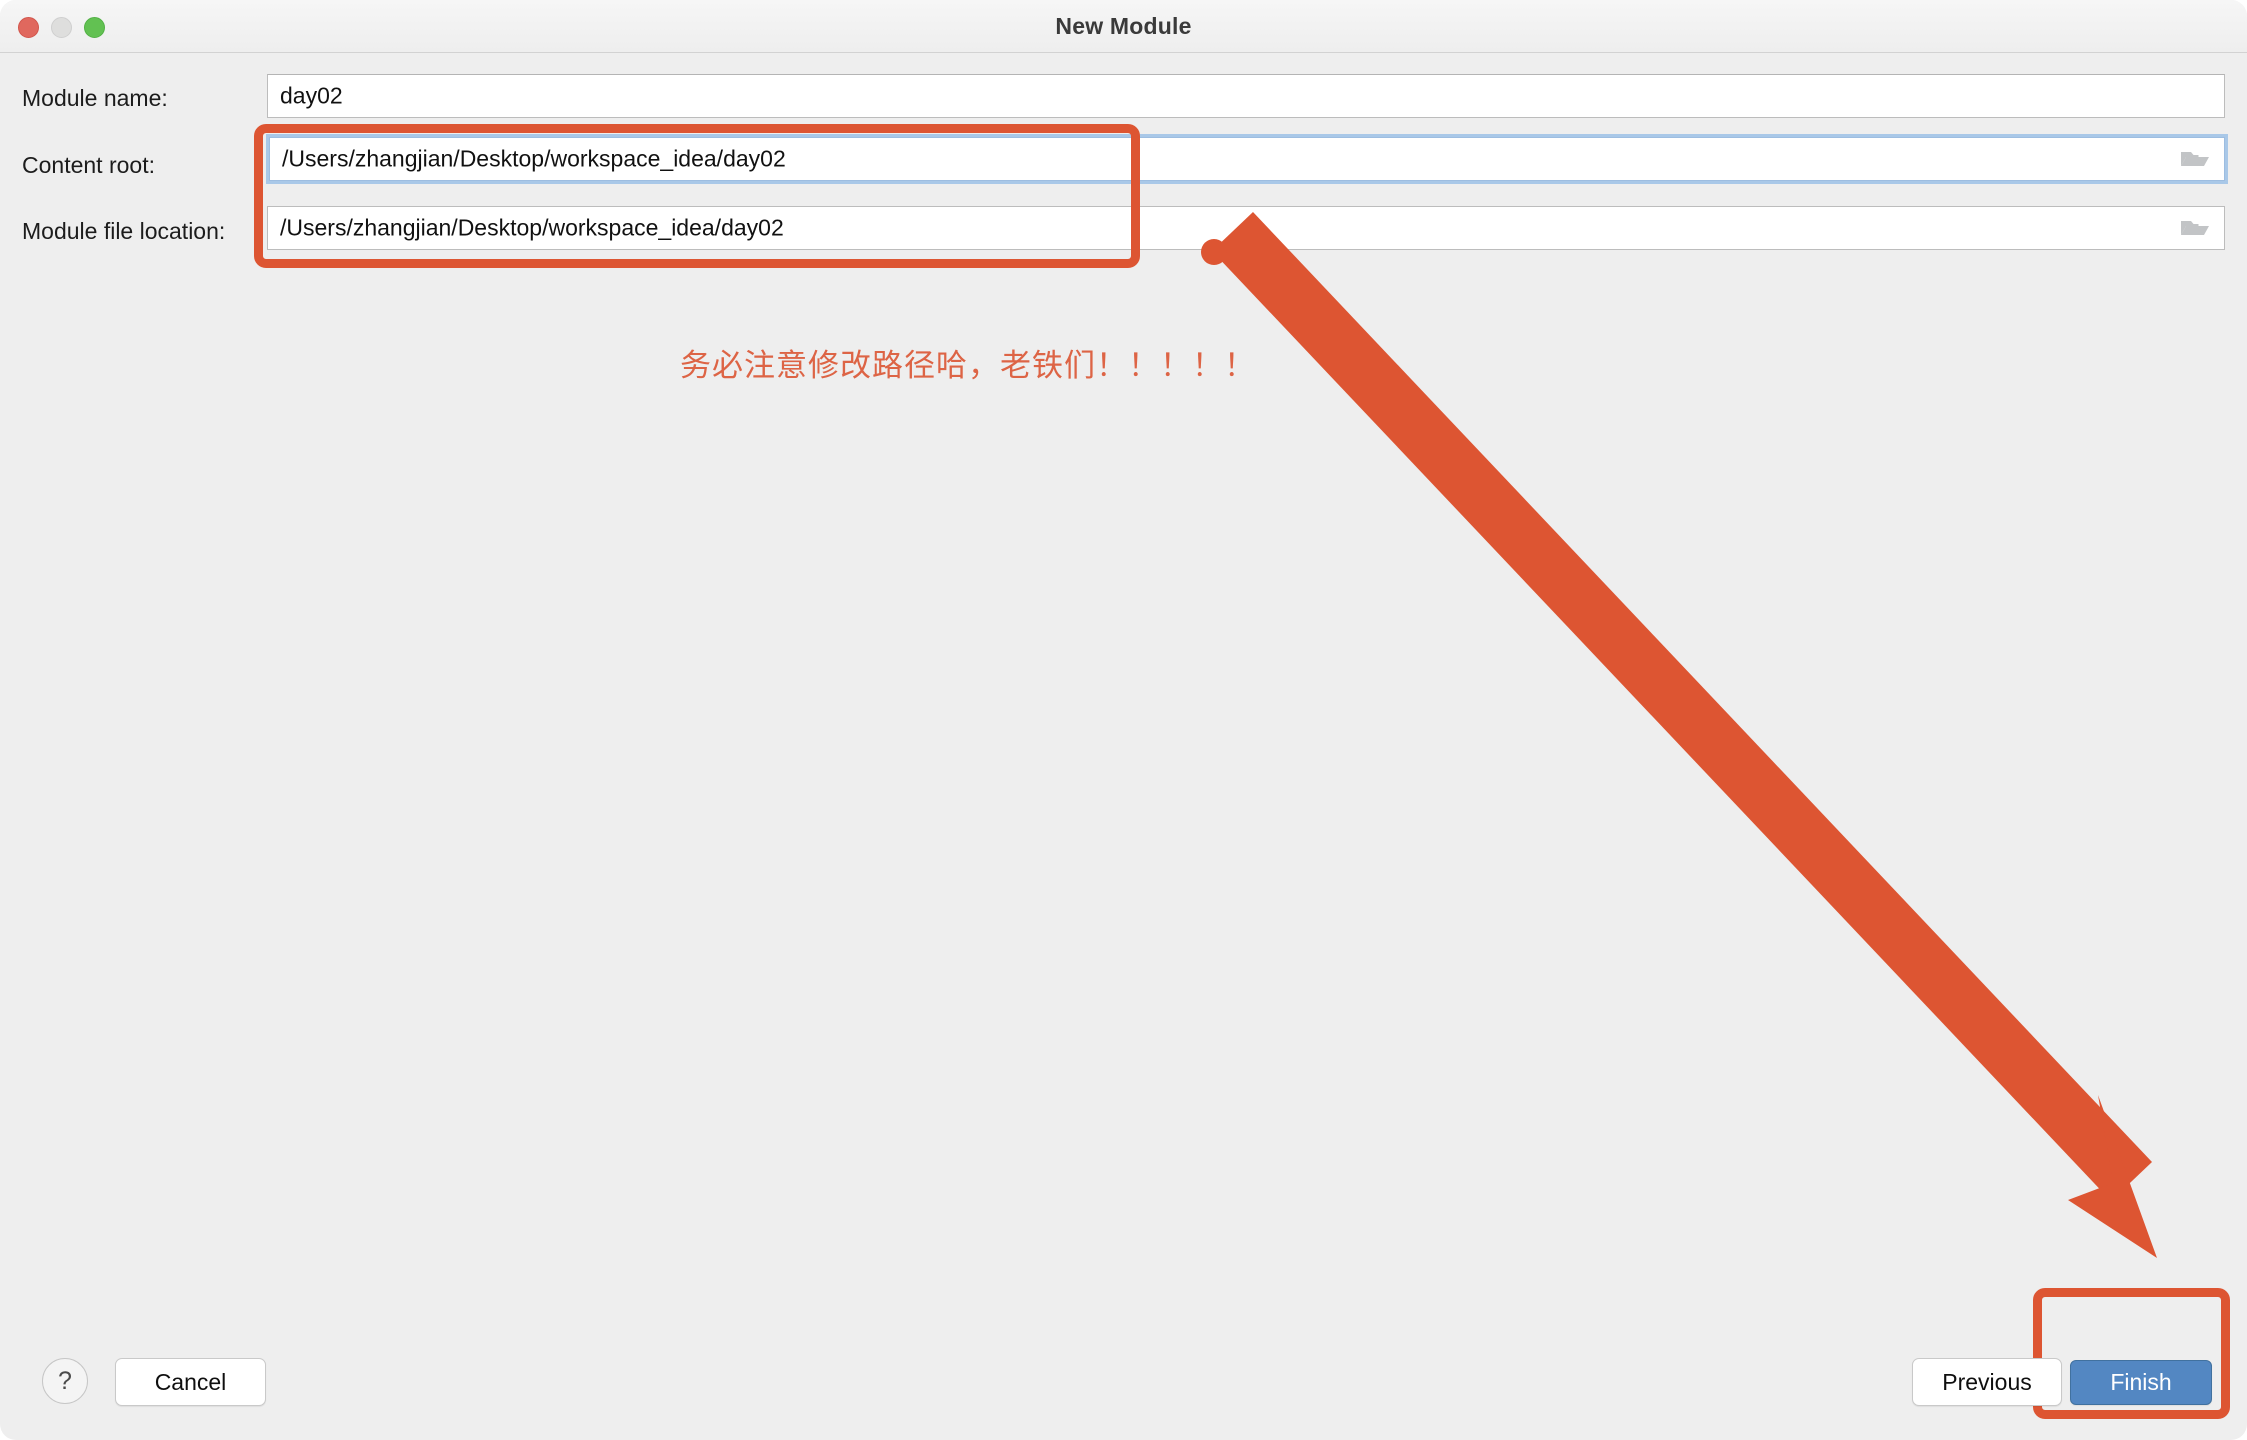 The width and height of the screenshot is (2247, 1440). Describe the element at coordinates (968, 366) in the screenshot. I see `annotation-note: 务必注意修改路径哈，老铁们！！！！！` at that location.